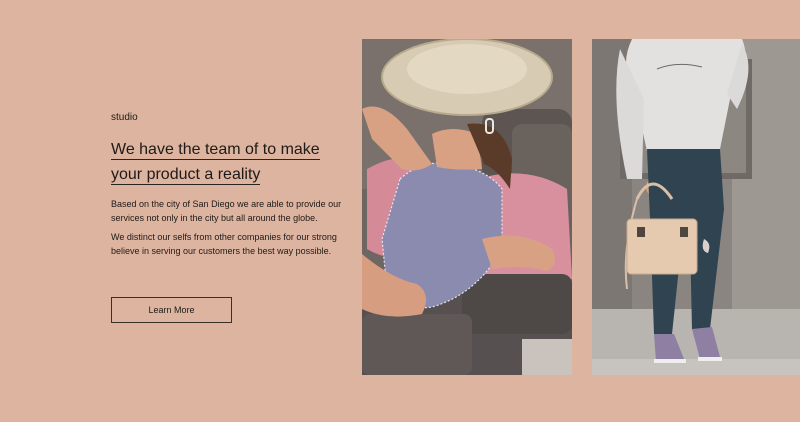 Image resolution: width=800 pixels, height=422 pixels. I want to click on headline-line-1: We have the team of to make, so click(215, 150).